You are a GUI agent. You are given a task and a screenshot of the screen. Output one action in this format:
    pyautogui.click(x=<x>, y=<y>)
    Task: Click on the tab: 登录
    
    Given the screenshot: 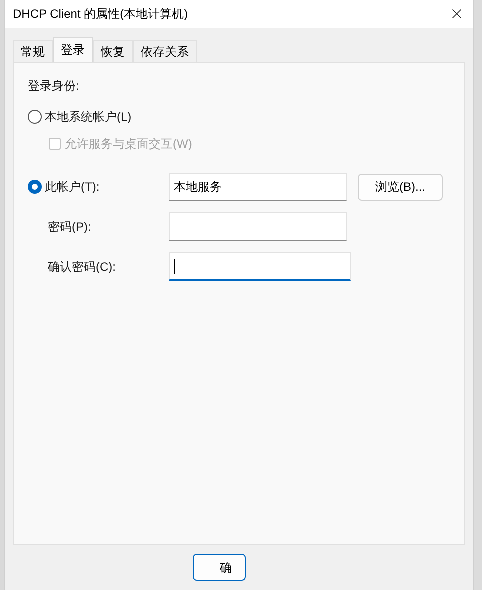 What is the action you would take?
    pyautogui.click(x=73, y=49)
    